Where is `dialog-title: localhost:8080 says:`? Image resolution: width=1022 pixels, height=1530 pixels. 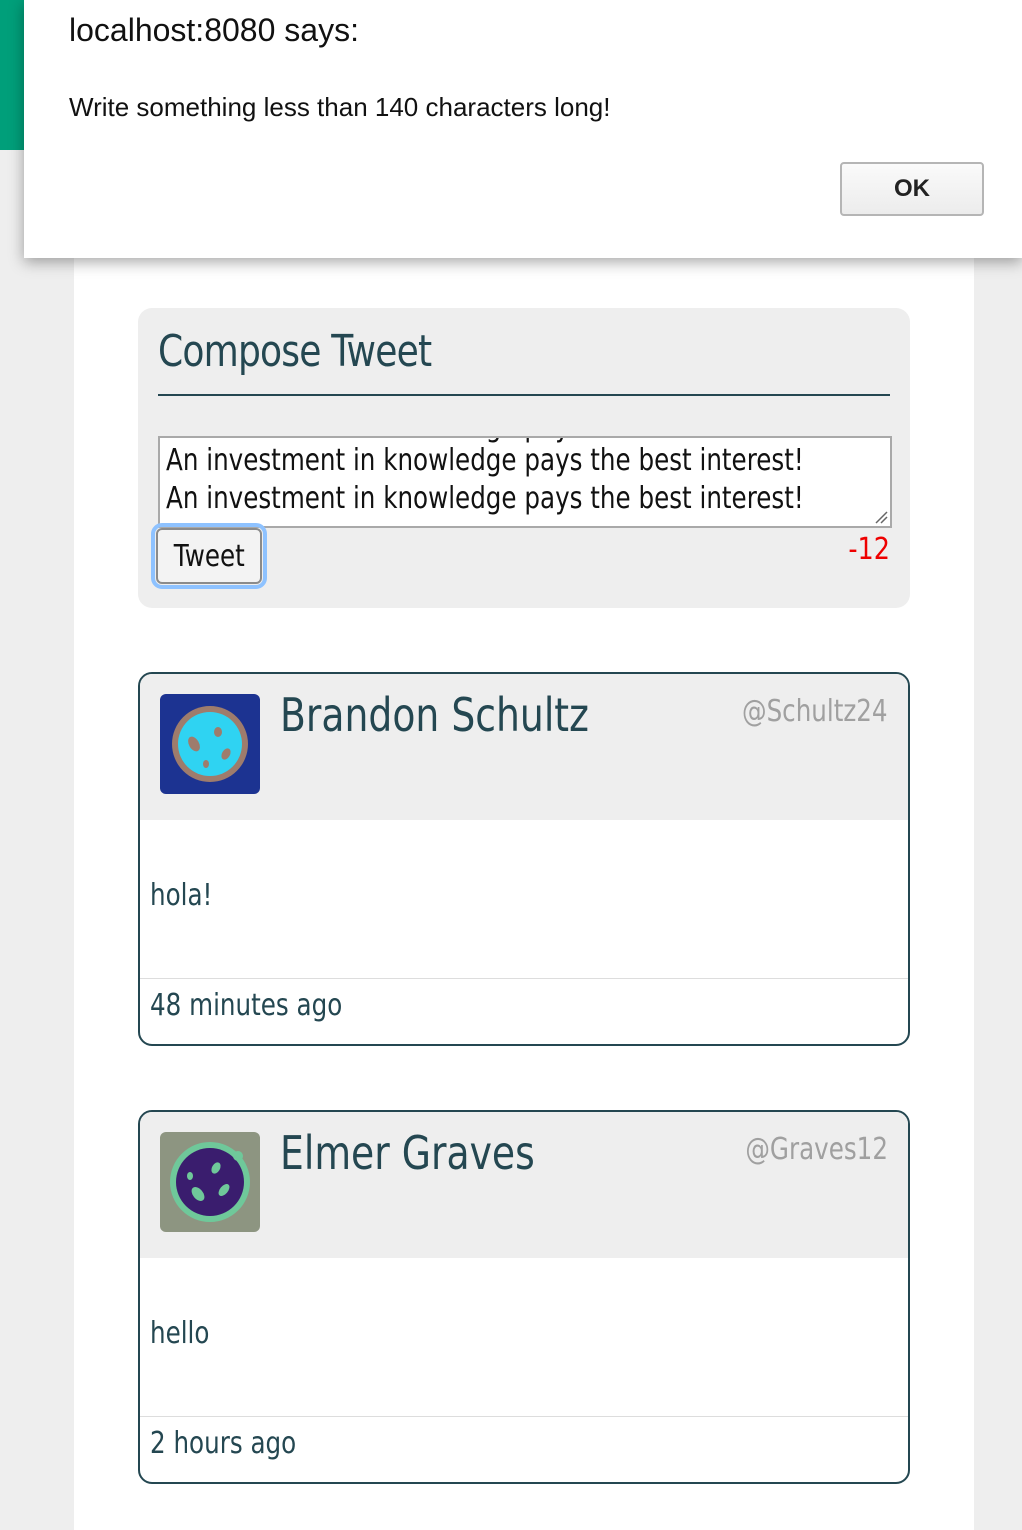
dialog-title: localhost:8080 says: is located at coordinates (214, 30).